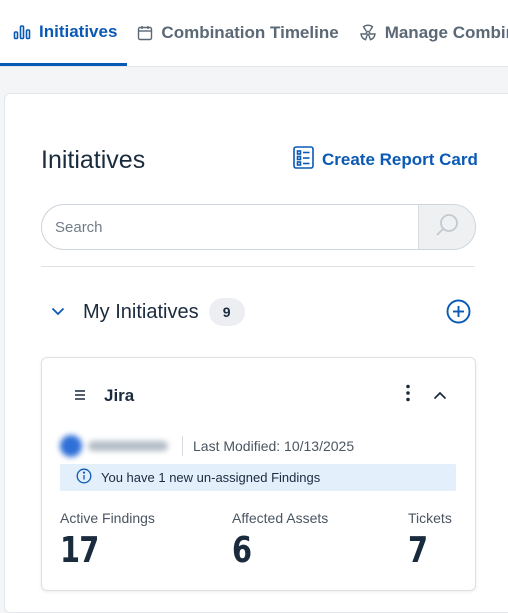 This screenshot has width=508, height=613. I want to click on stat-value: 7, so click(418, 550).